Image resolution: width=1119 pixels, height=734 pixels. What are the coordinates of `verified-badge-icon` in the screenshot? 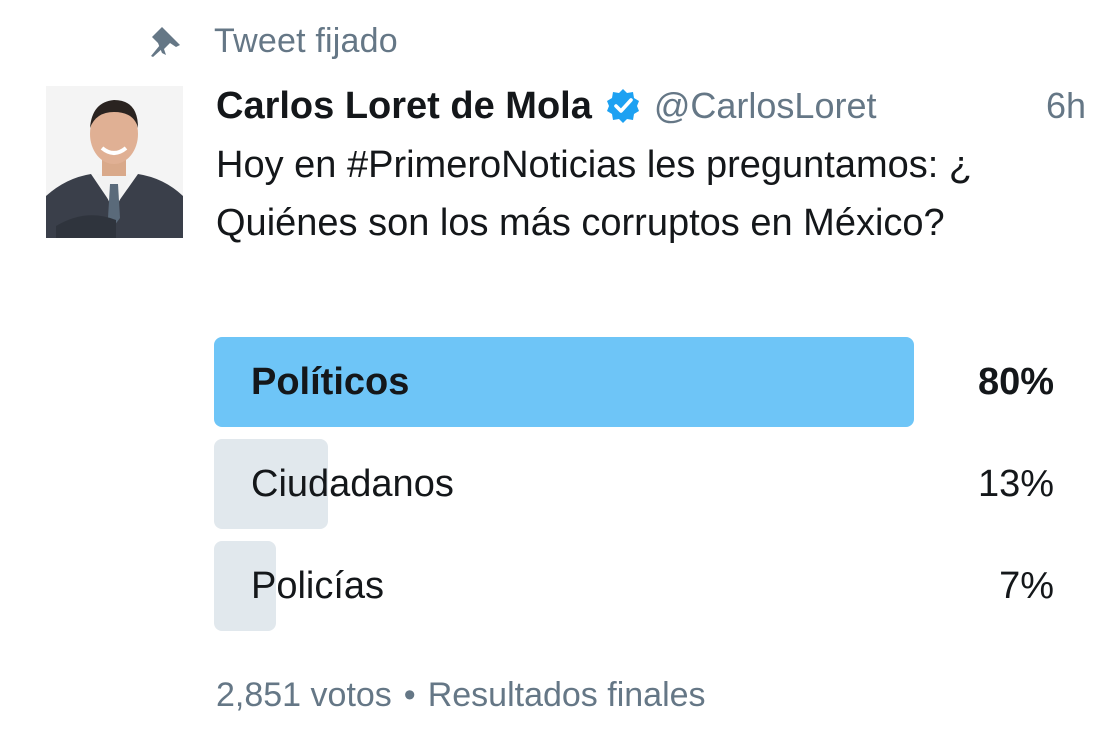 It's located at (623, 106).